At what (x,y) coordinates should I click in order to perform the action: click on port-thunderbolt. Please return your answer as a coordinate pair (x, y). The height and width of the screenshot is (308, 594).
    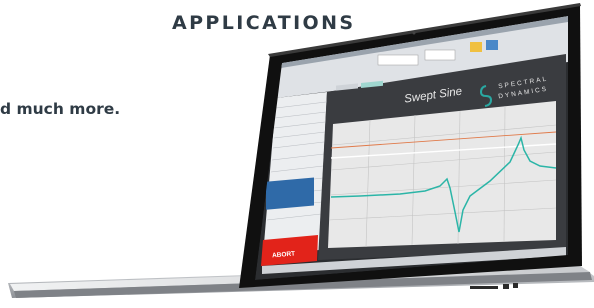
    Looking at the image, I should click on (515, 285).